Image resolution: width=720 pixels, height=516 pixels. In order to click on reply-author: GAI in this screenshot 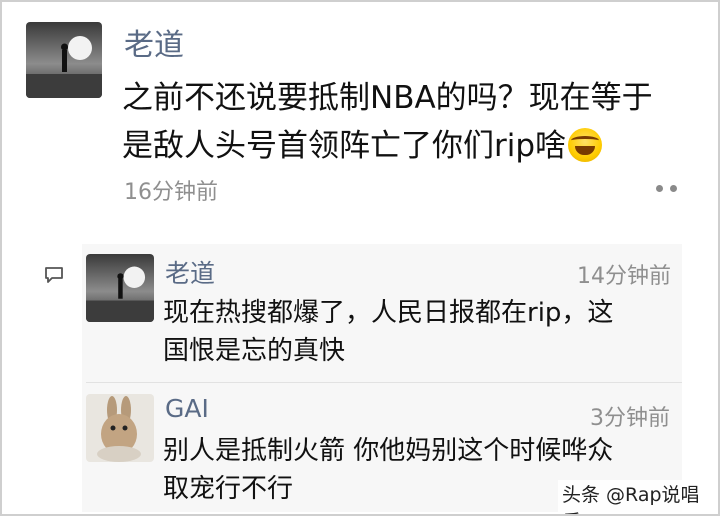, I will do `click(187, 408)`.